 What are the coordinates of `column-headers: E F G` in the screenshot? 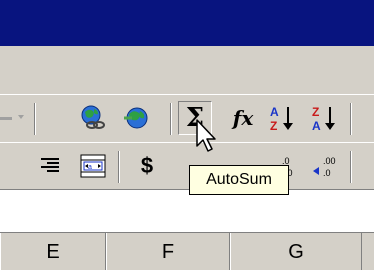 It's located at (187, 251).